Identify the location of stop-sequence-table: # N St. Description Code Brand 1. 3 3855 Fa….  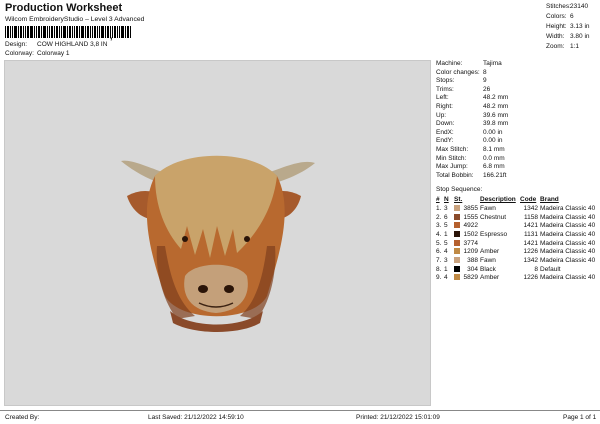
(516, 238).